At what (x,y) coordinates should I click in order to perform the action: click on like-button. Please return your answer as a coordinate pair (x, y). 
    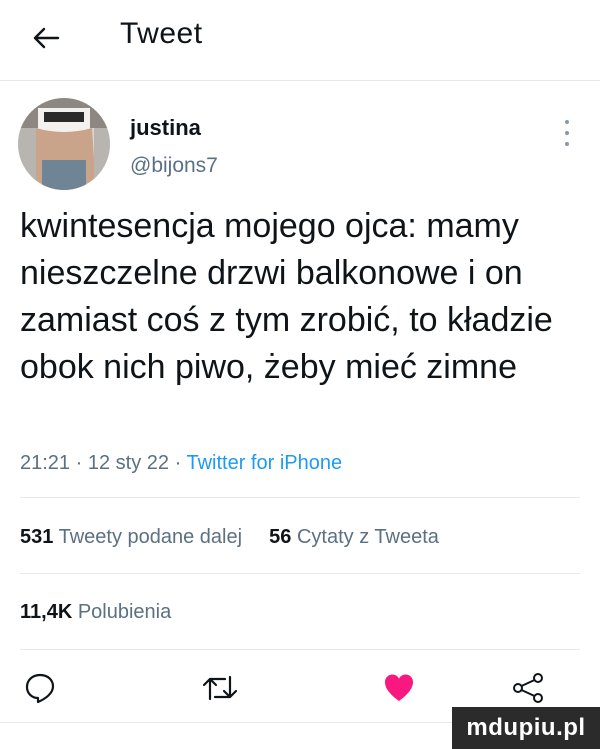
    Looking at the image, I should click on (399, 688).